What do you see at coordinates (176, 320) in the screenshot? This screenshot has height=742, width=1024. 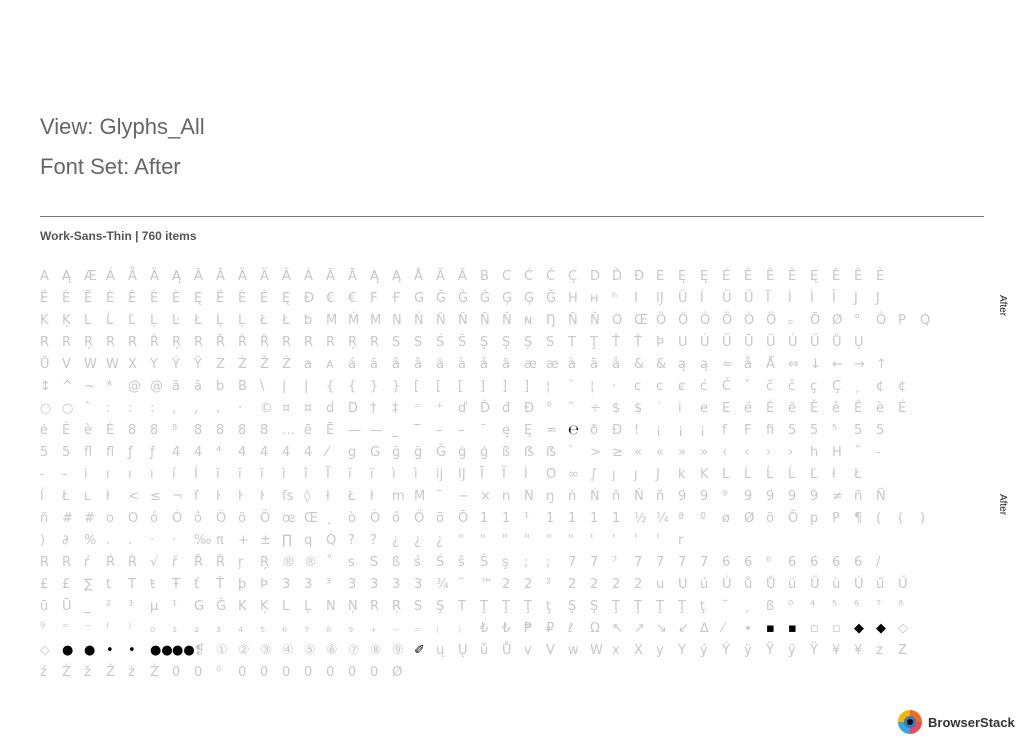 I see `glyph: Ŀ` at bounding box center [176, 320].